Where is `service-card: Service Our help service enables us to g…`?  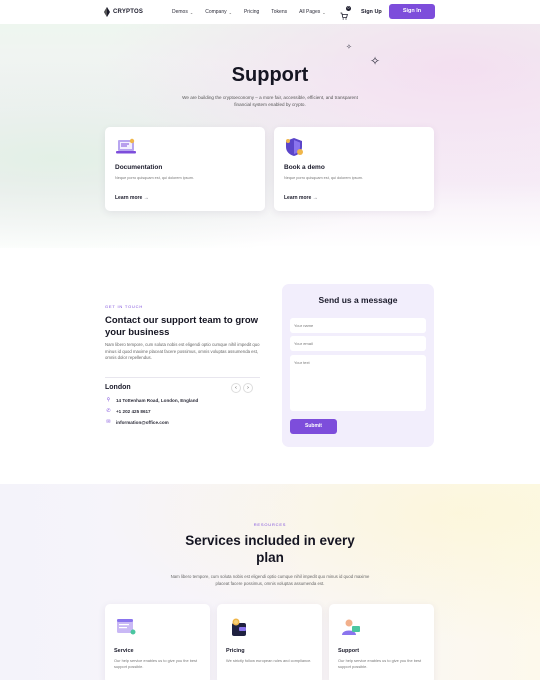
service-card: Service Our help service enables us to g… is located at coordinates (157, 642).